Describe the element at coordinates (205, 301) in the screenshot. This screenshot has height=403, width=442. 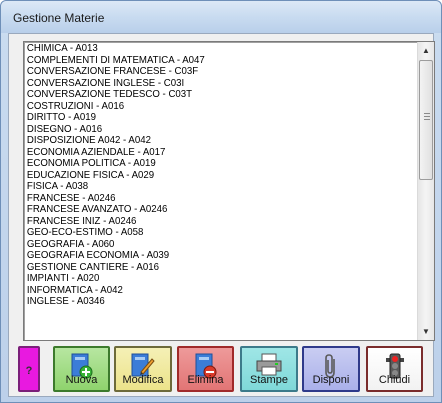
I see `list-item: INGLESE - A0346` at that location.